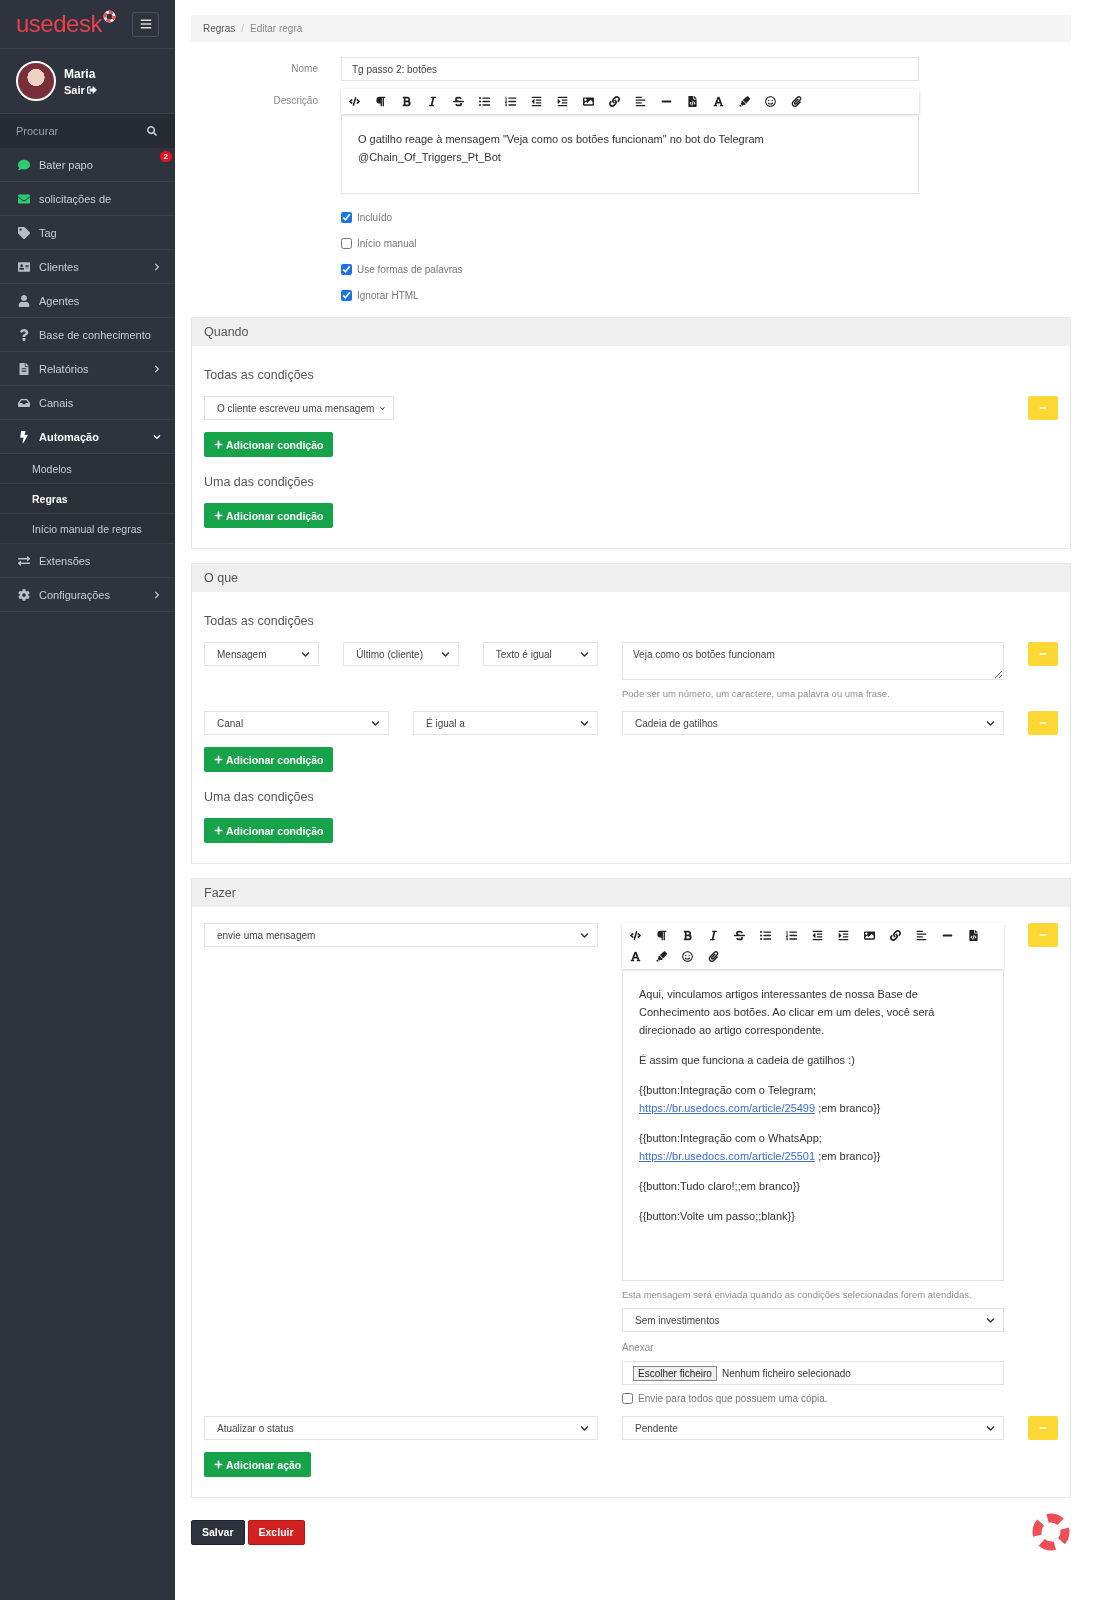 The image size is (1108, 1600). What do you see at coordinates (727, 1108) in the screenshot?
I see `article-link: https://br.usedocs.com/article/25499` at bounding box center [727, 1108].